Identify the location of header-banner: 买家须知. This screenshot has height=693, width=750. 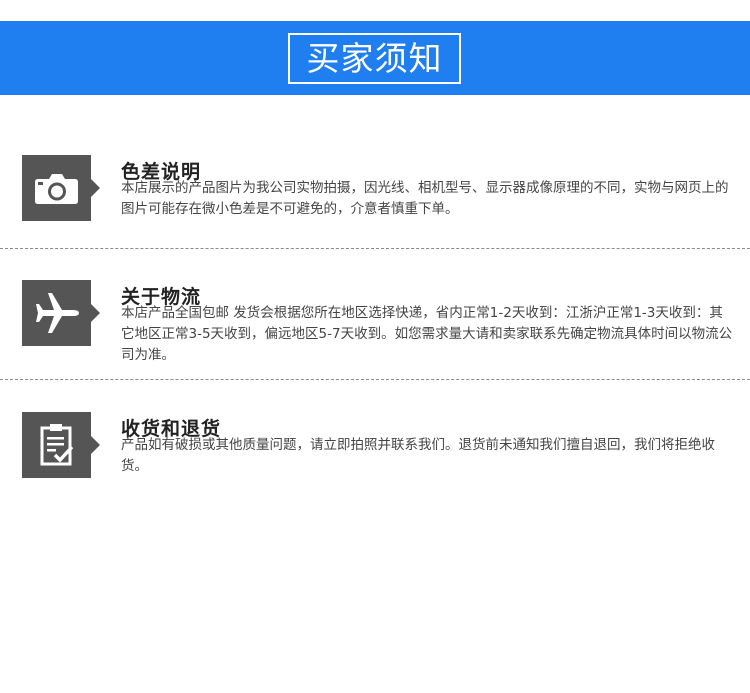
(375, 58).